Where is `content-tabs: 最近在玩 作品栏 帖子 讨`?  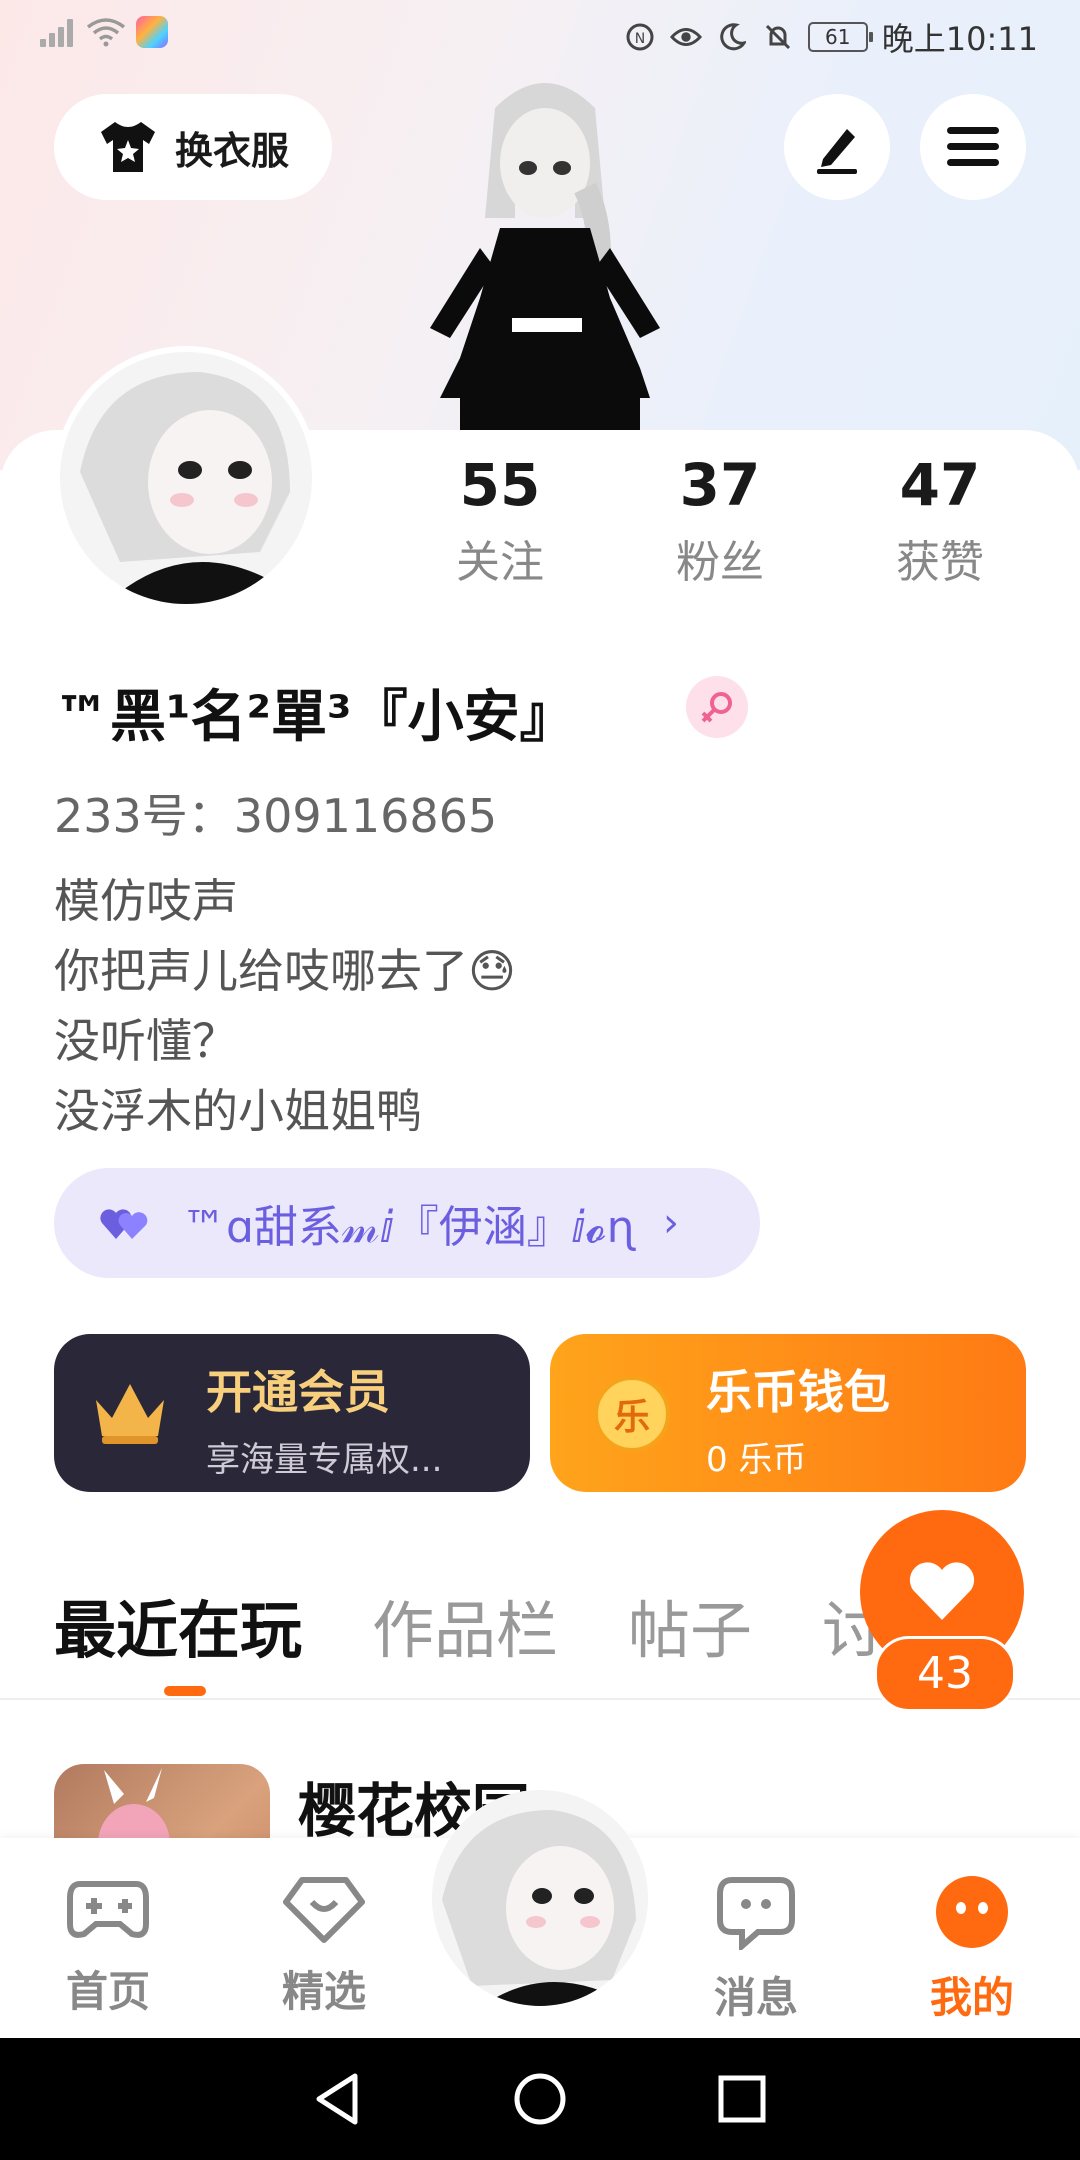 content-tabs: 最近在玩 作品栏 帖子 讨 is located at coordinates (469, 1625).